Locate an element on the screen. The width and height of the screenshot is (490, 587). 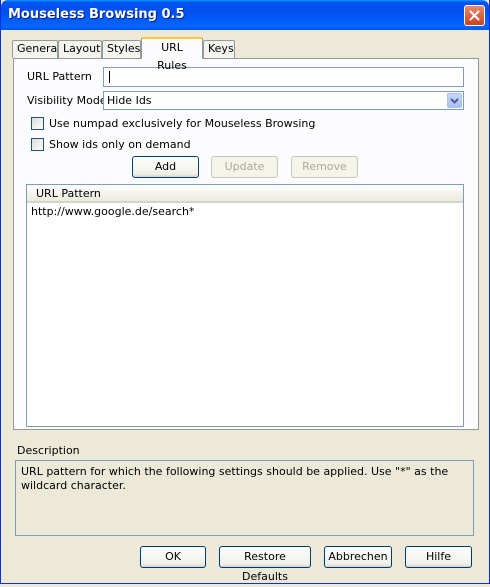
help-button-label: Hilfe is located at coordinates (438, 556).